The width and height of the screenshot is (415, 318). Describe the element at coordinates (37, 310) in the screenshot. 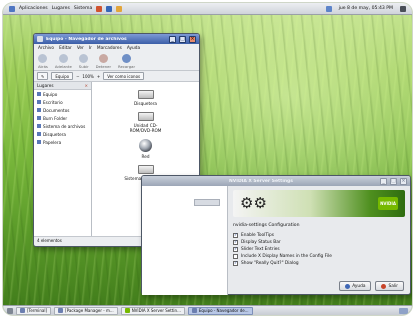

I see `task-label: [Terminal]` at that location.